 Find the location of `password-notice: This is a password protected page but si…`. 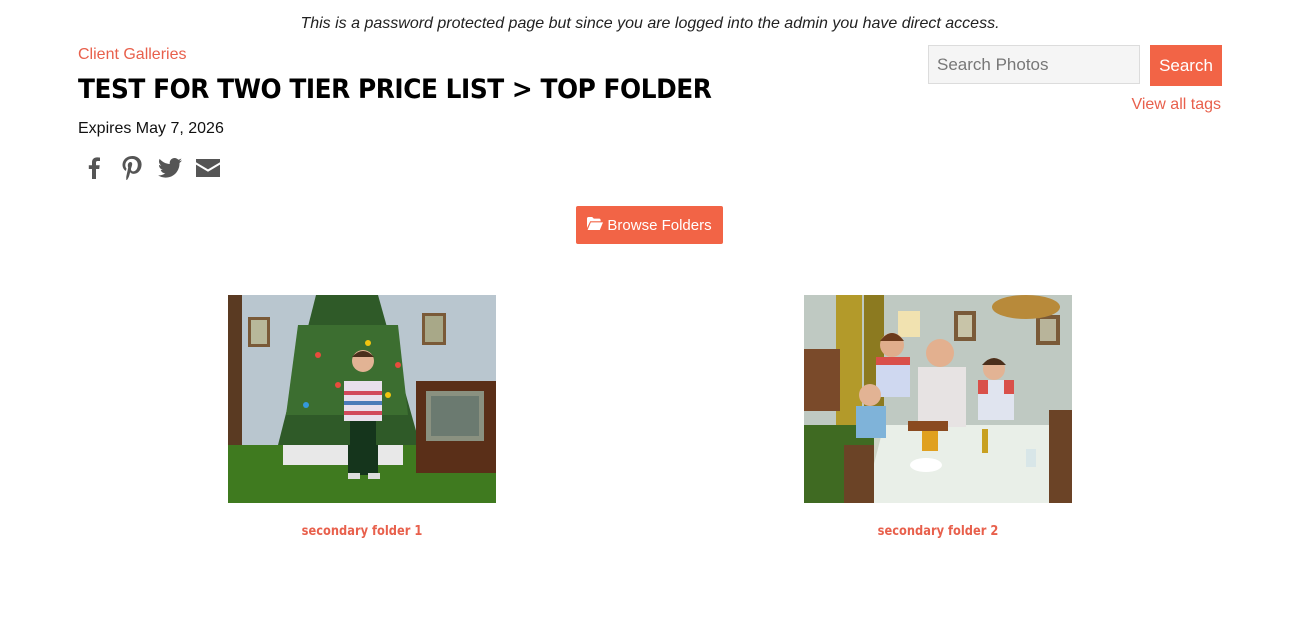

password-notice: This is a password protected page but si… is located at coordinates (650, 23).